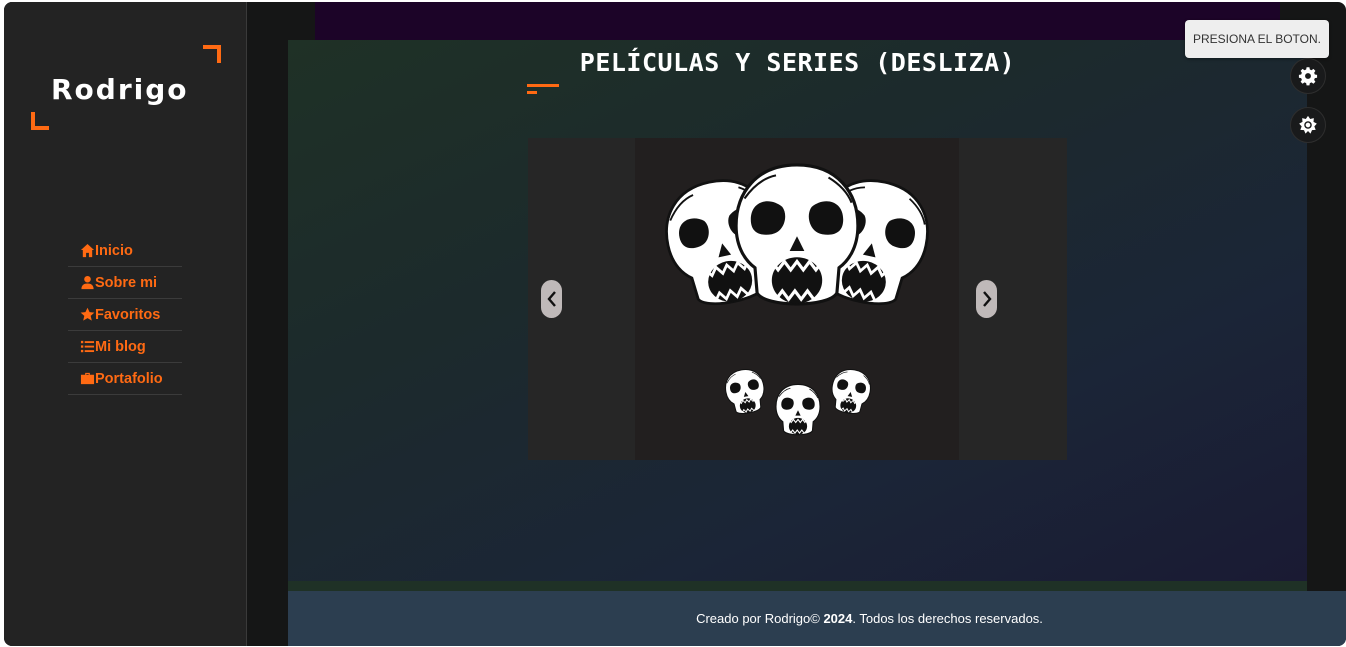 This screenshot has width=1346, height=647. I want to click on sun-icon, so click(1308, 124).